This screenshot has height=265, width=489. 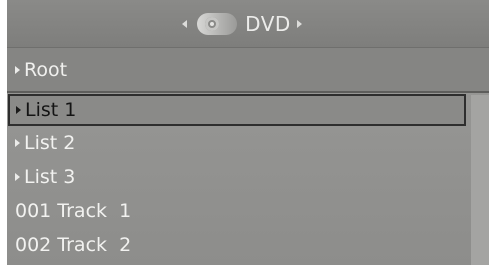 I want to click on list-item-track: 001 Track 1, so click(x=248, y=211).